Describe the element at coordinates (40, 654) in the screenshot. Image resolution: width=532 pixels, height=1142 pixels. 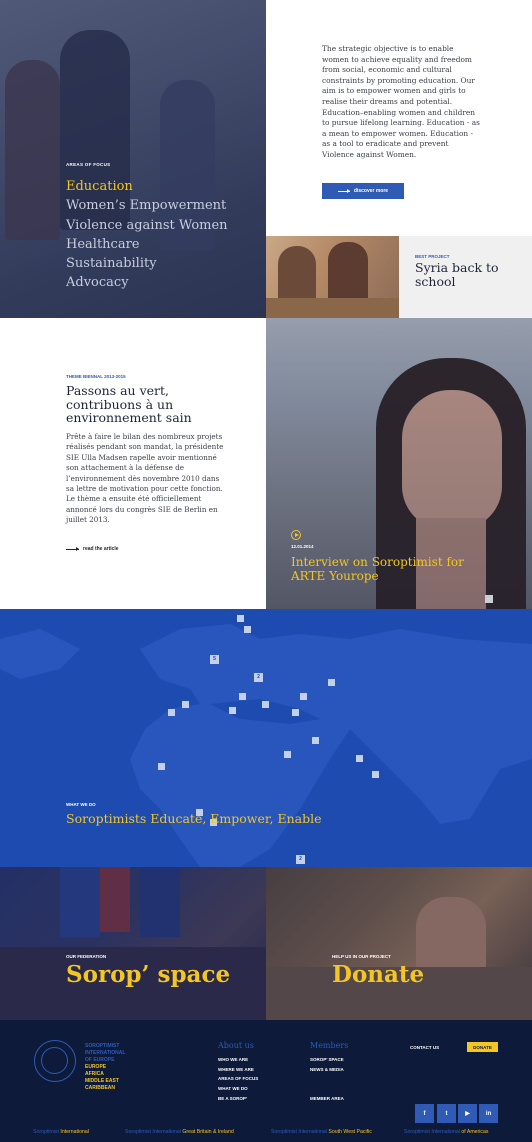
I see `map-landmass` at that location.